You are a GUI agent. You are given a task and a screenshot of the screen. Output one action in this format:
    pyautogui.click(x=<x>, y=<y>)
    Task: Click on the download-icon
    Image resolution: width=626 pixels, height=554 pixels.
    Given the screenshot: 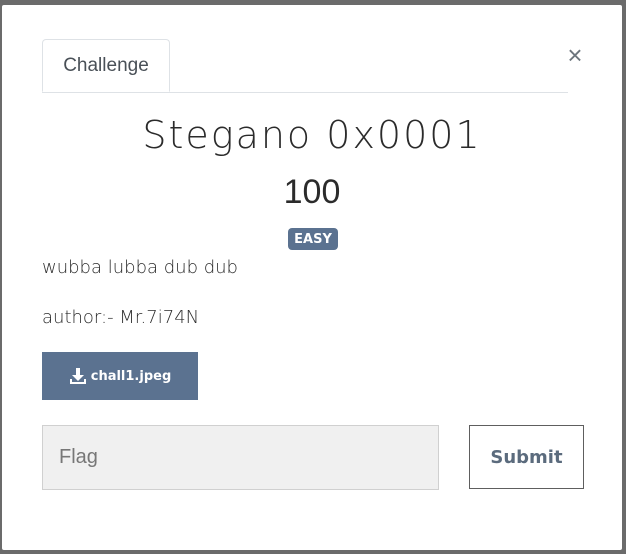 What is the action you would take?
    pyautogui.click(x=78, y=376)
    